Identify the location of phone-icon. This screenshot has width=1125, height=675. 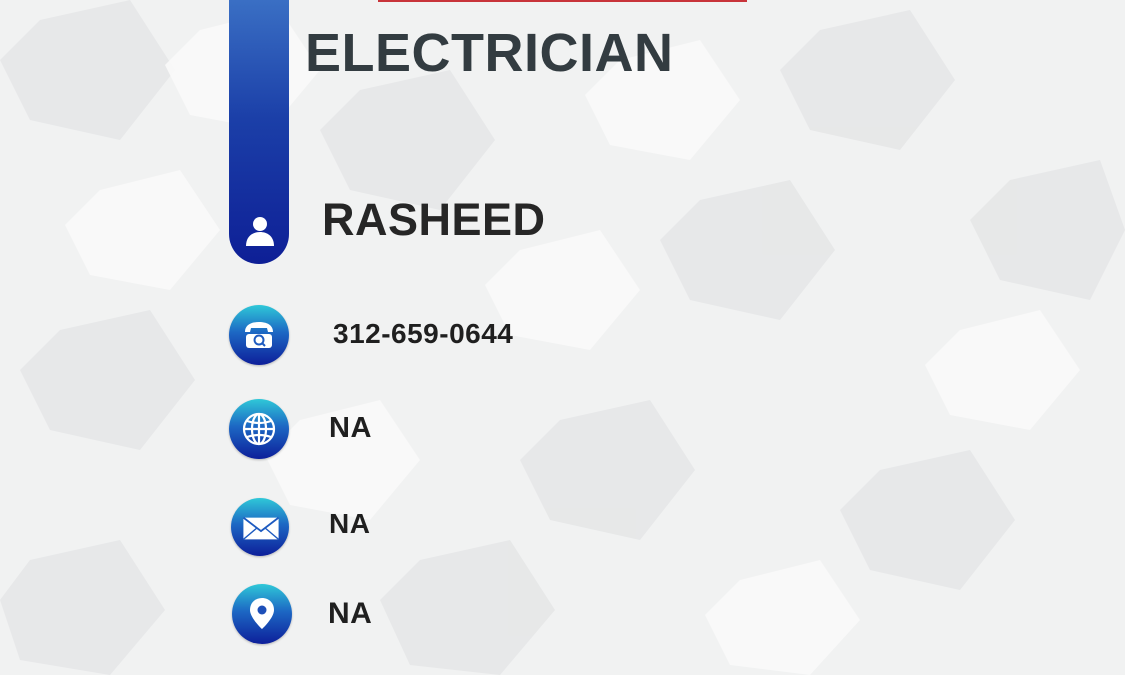
(259, 335).